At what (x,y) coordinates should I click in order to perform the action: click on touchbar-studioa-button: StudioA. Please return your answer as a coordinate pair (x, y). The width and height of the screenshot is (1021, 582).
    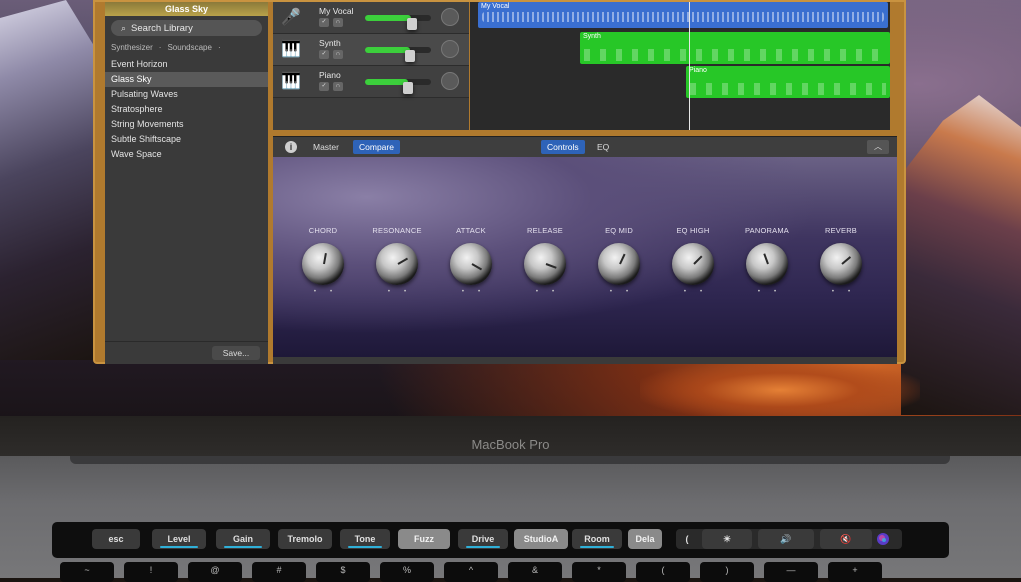
    Looking at the image, I should click on (541, 539).